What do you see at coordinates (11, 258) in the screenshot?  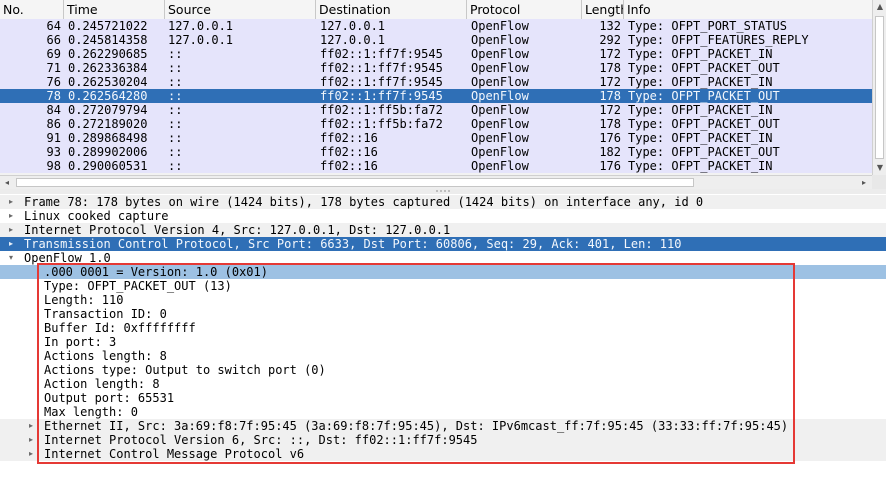 I see `expanded-arrow-icon: ▾` at bounding box center [11, 258].